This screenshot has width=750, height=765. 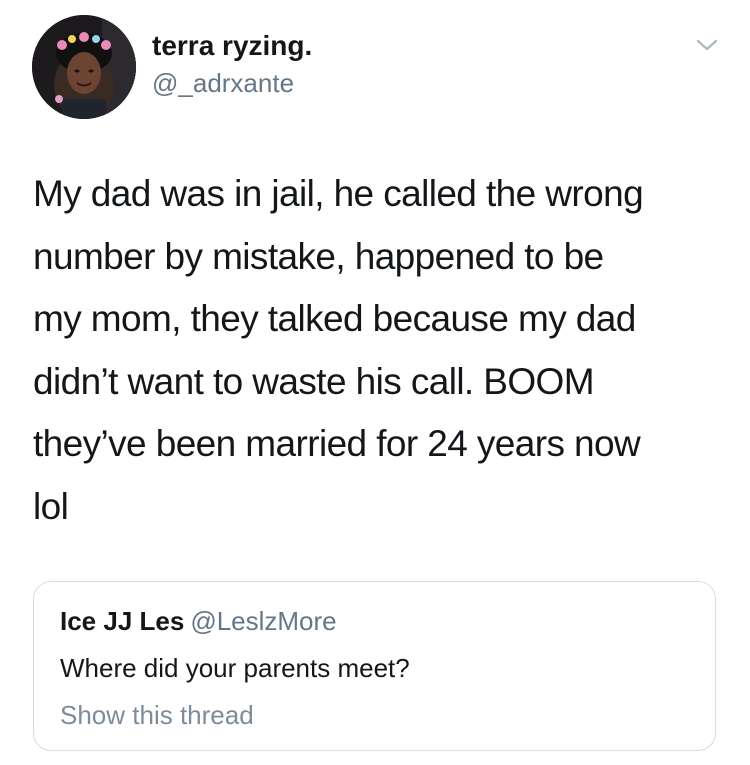 What do you see at coordinates (157, 715) in the screenshot?
I see `show-thread-link: Show this thread` at bounding box center [157, 715].